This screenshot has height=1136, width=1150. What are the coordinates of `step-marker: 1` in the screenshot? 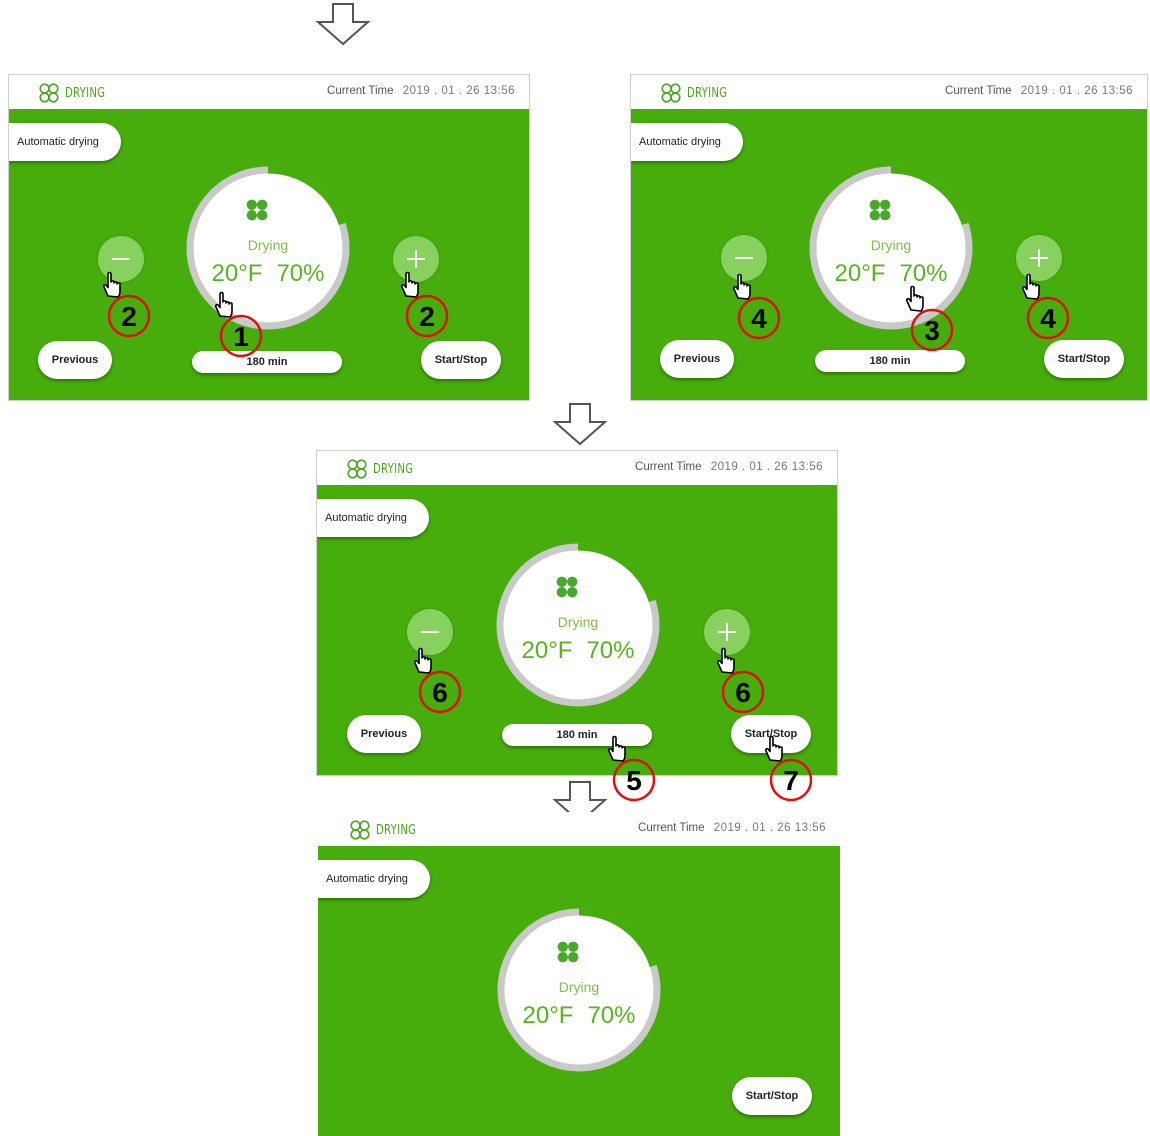 It's located at (237, 324).